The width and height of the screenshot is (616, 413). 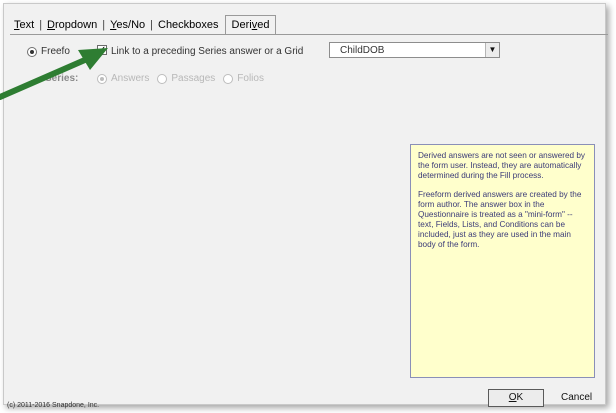 What do you see at coordinates (193, 78) in the screenshot?
I see `series-option-passages-label: Passages` at bounding box center [193, 78].